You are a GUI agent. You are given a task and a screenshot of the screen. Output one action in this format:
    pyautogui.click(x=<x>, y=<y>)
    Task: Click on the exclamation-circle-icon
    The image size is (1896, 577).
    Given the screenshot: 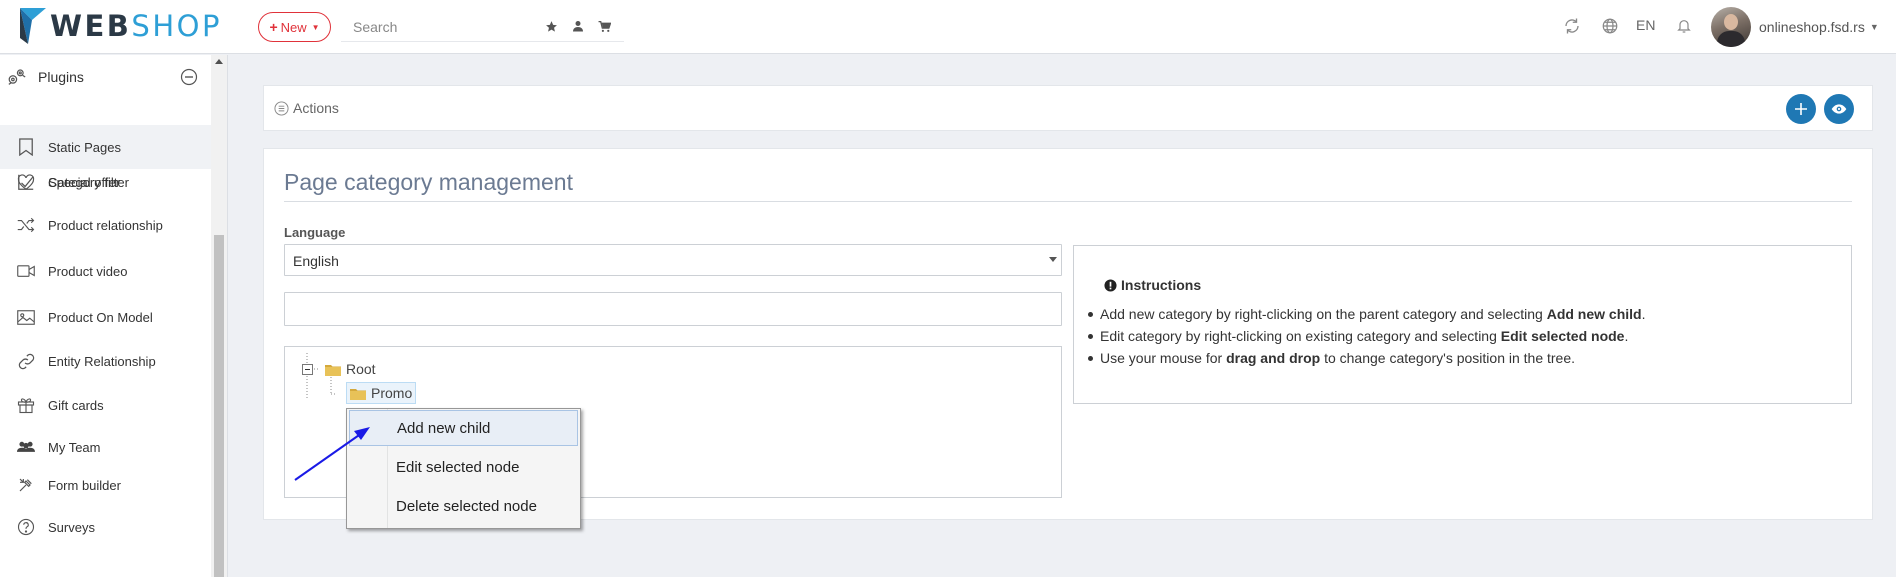 What is the action you would take?
    pyautogui.click(x=1110, y=285)
    